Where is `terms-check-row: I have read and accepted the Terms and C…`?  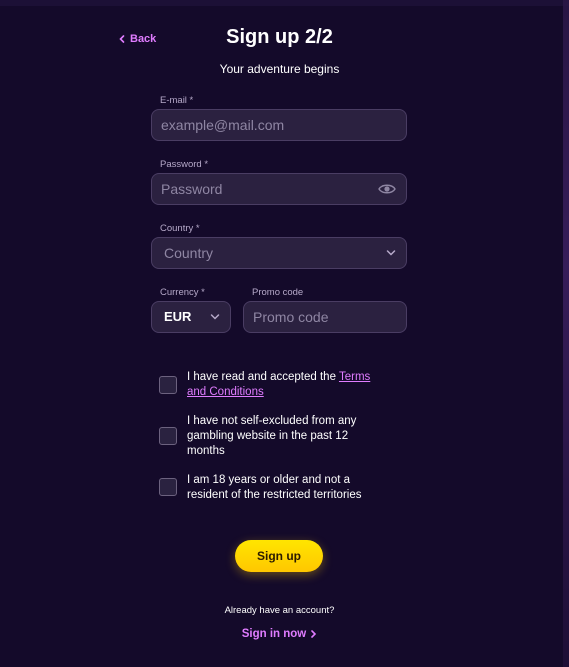 terms-check-row: I have read and accepted the Terms and C… is located at coordinates (270, 385).